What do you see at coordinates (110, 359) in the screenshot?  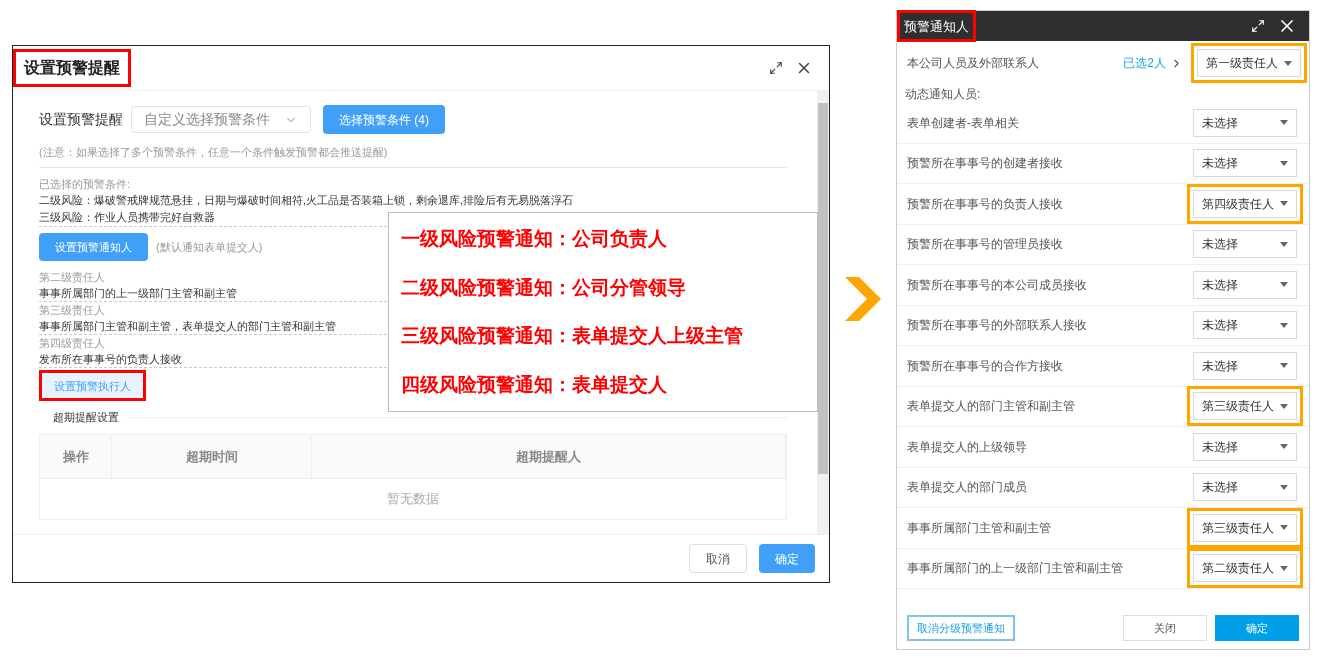 I see `level-value: 发布所在事事号的负责人接收` at bounding box center [110, 359].